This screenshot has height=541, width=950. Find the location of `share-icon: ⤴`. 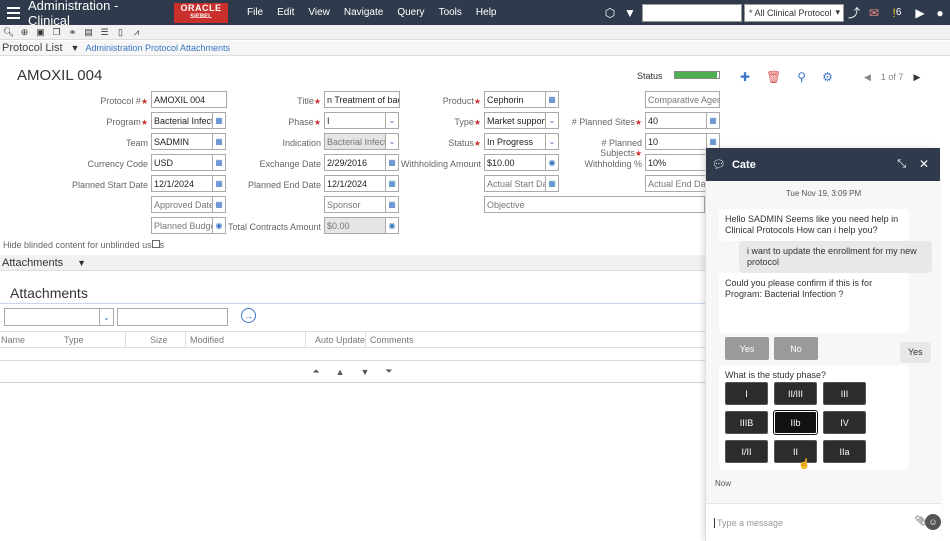

share-icon: ⤴ is located at coordinates (854, 13).